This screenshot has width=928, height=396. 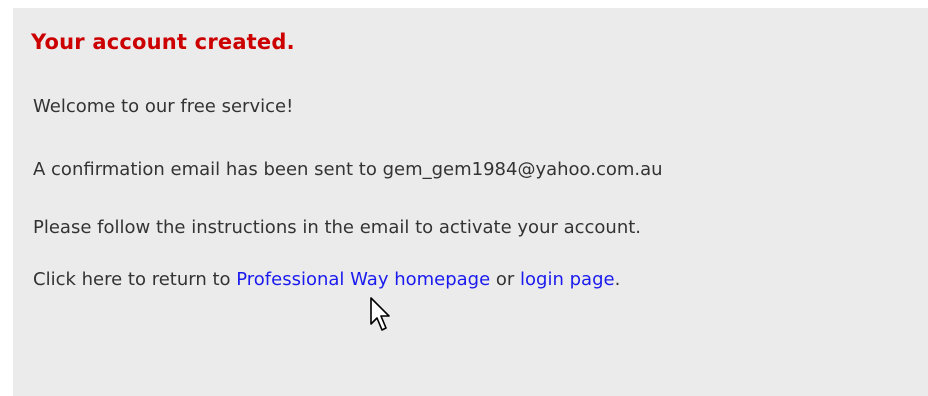 I want to click on homepage-link: Professional Way homepage, so click(x=363, y=279).